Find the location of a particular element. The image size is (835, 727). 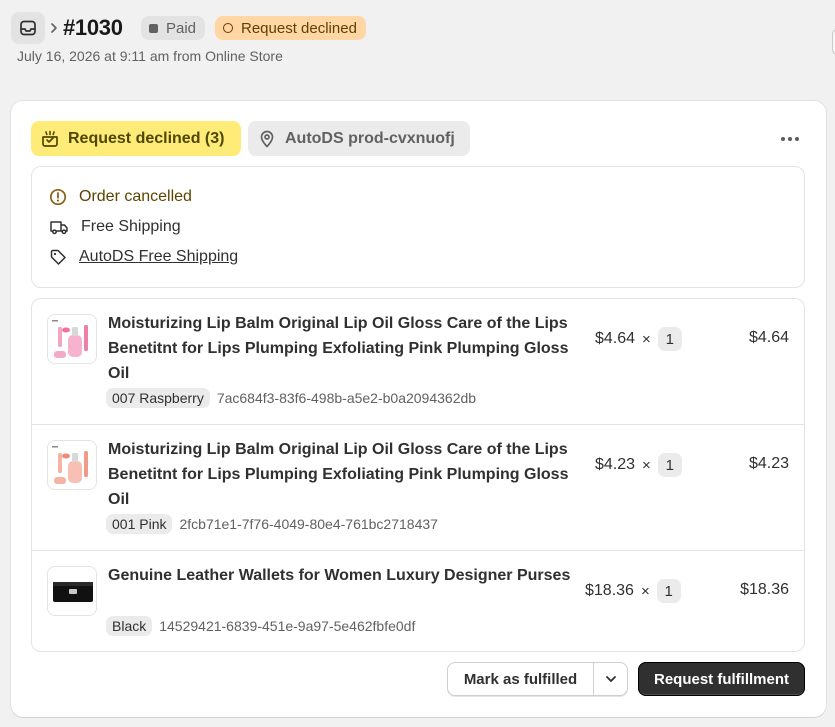

wallet-product-image is located at coordinates (72, 591).